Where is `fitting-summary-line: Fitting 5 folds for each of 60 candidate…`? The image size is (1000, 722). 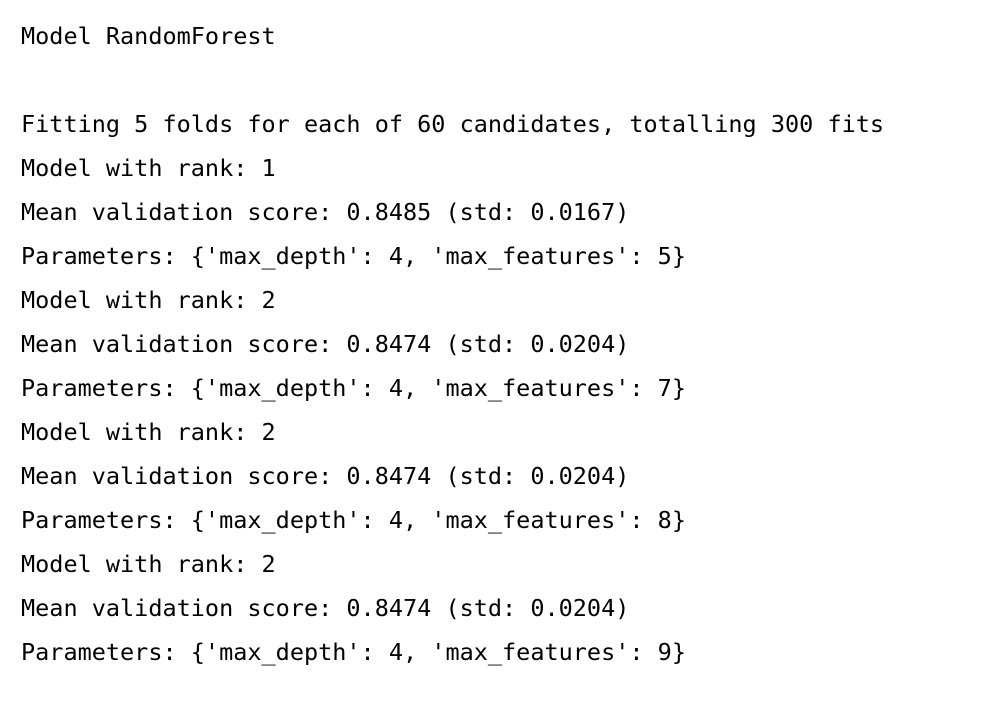 fitting-summary-line: Fitting 5 folds for each of 60 candidate… is located at coordinates (453, 124).